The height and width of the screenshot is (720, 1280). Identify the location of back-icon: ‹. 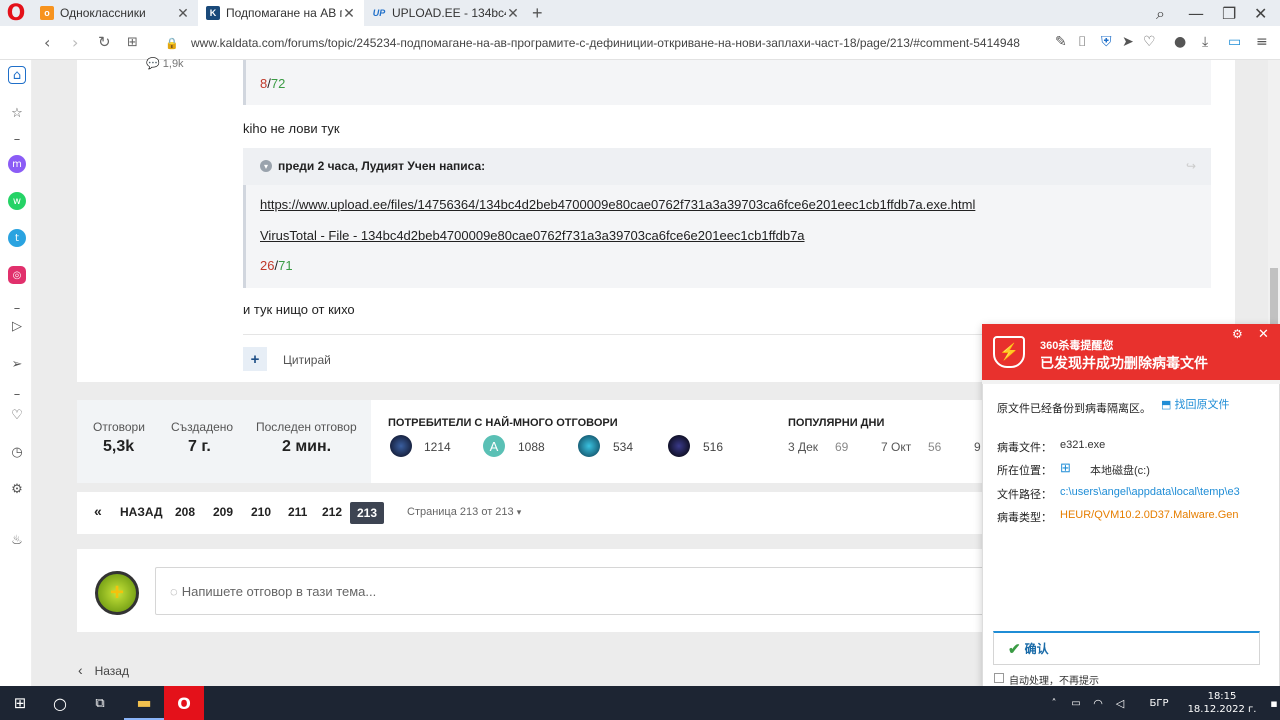
(47, 42).